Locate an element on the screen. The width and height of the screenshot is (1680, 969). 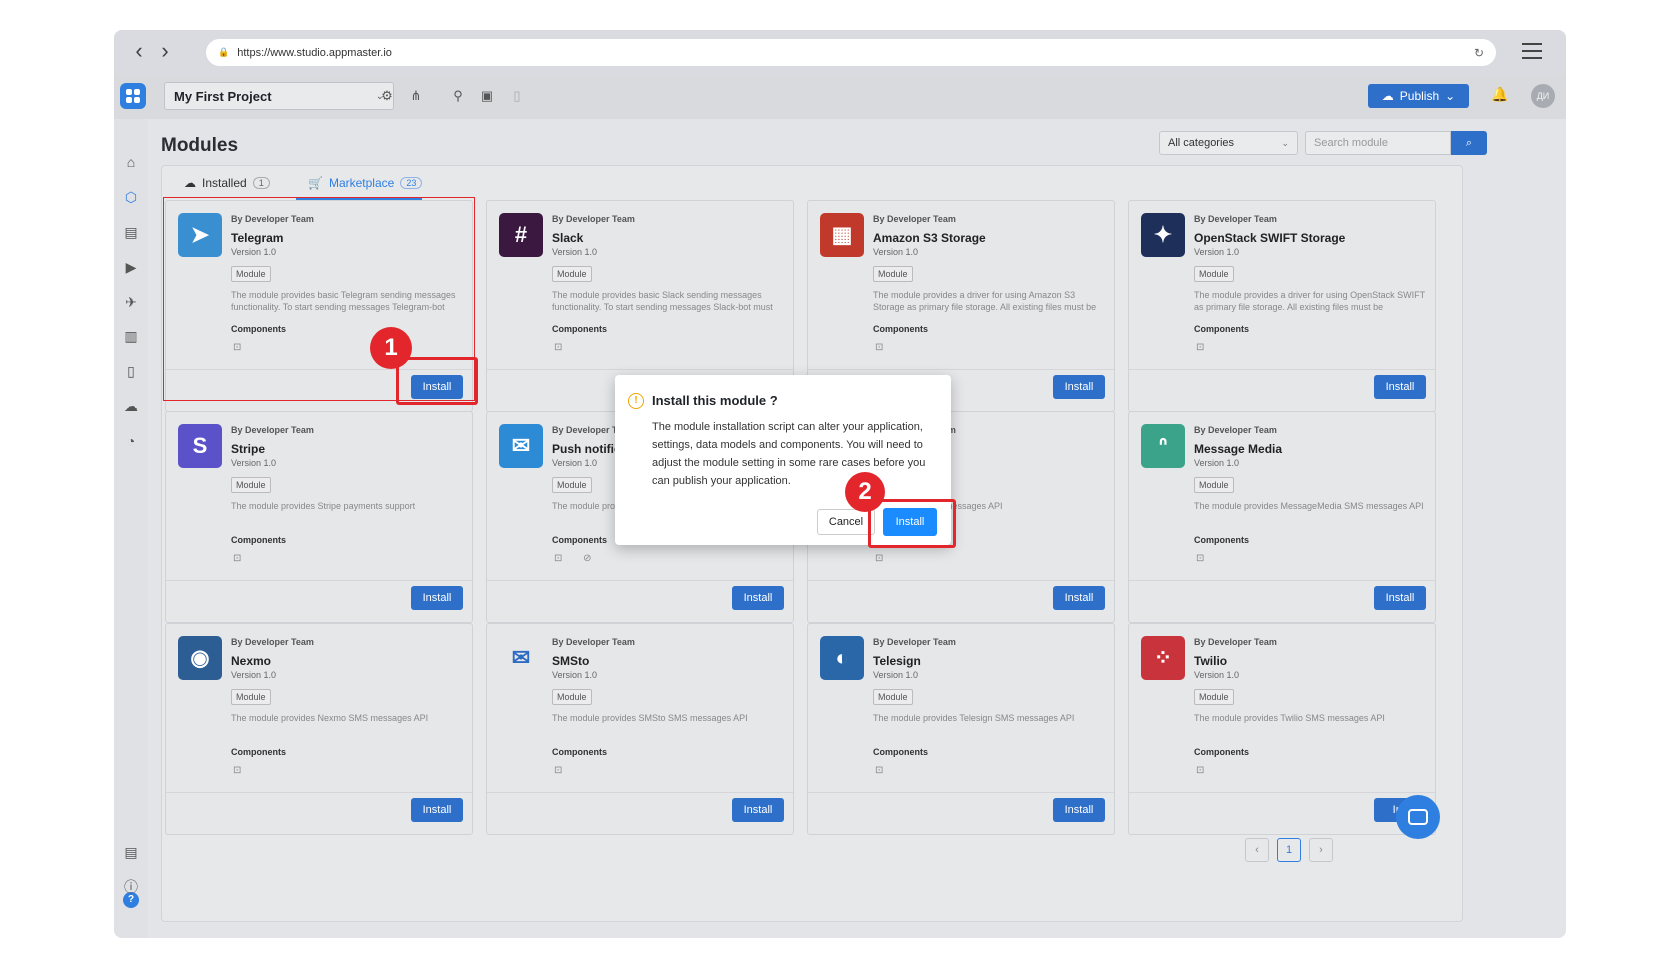
share-icon: ⋔ is located at coordinates (416, 96).